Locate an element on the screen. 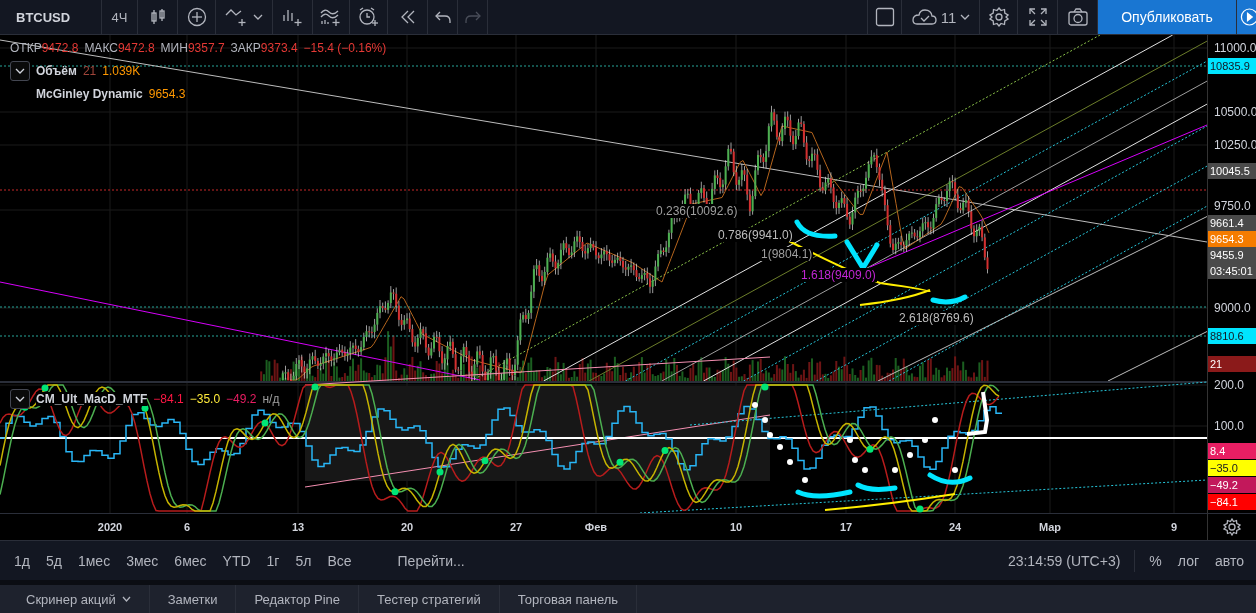 The image size is (1256, 613). cloud-check-icon is located at coordinates (923, 17).